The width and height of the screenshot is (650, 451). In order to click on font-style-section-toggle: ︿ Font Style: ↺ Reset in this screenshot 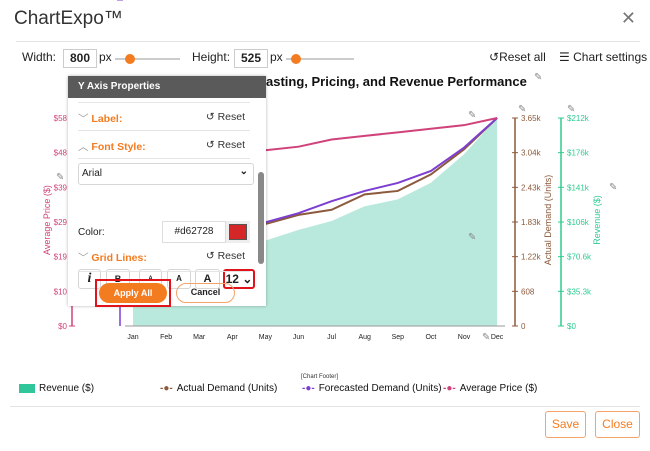, I will do `click(165, 146)`.